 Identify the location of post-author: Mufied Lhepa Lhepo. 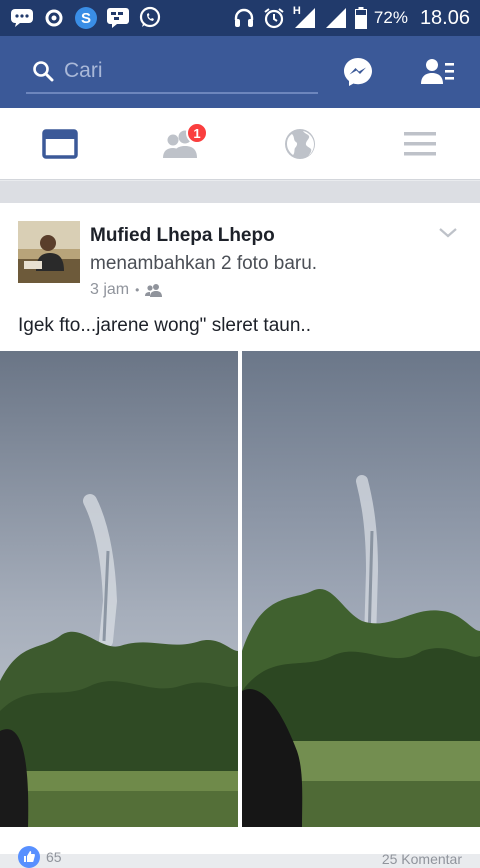
(182, 236).